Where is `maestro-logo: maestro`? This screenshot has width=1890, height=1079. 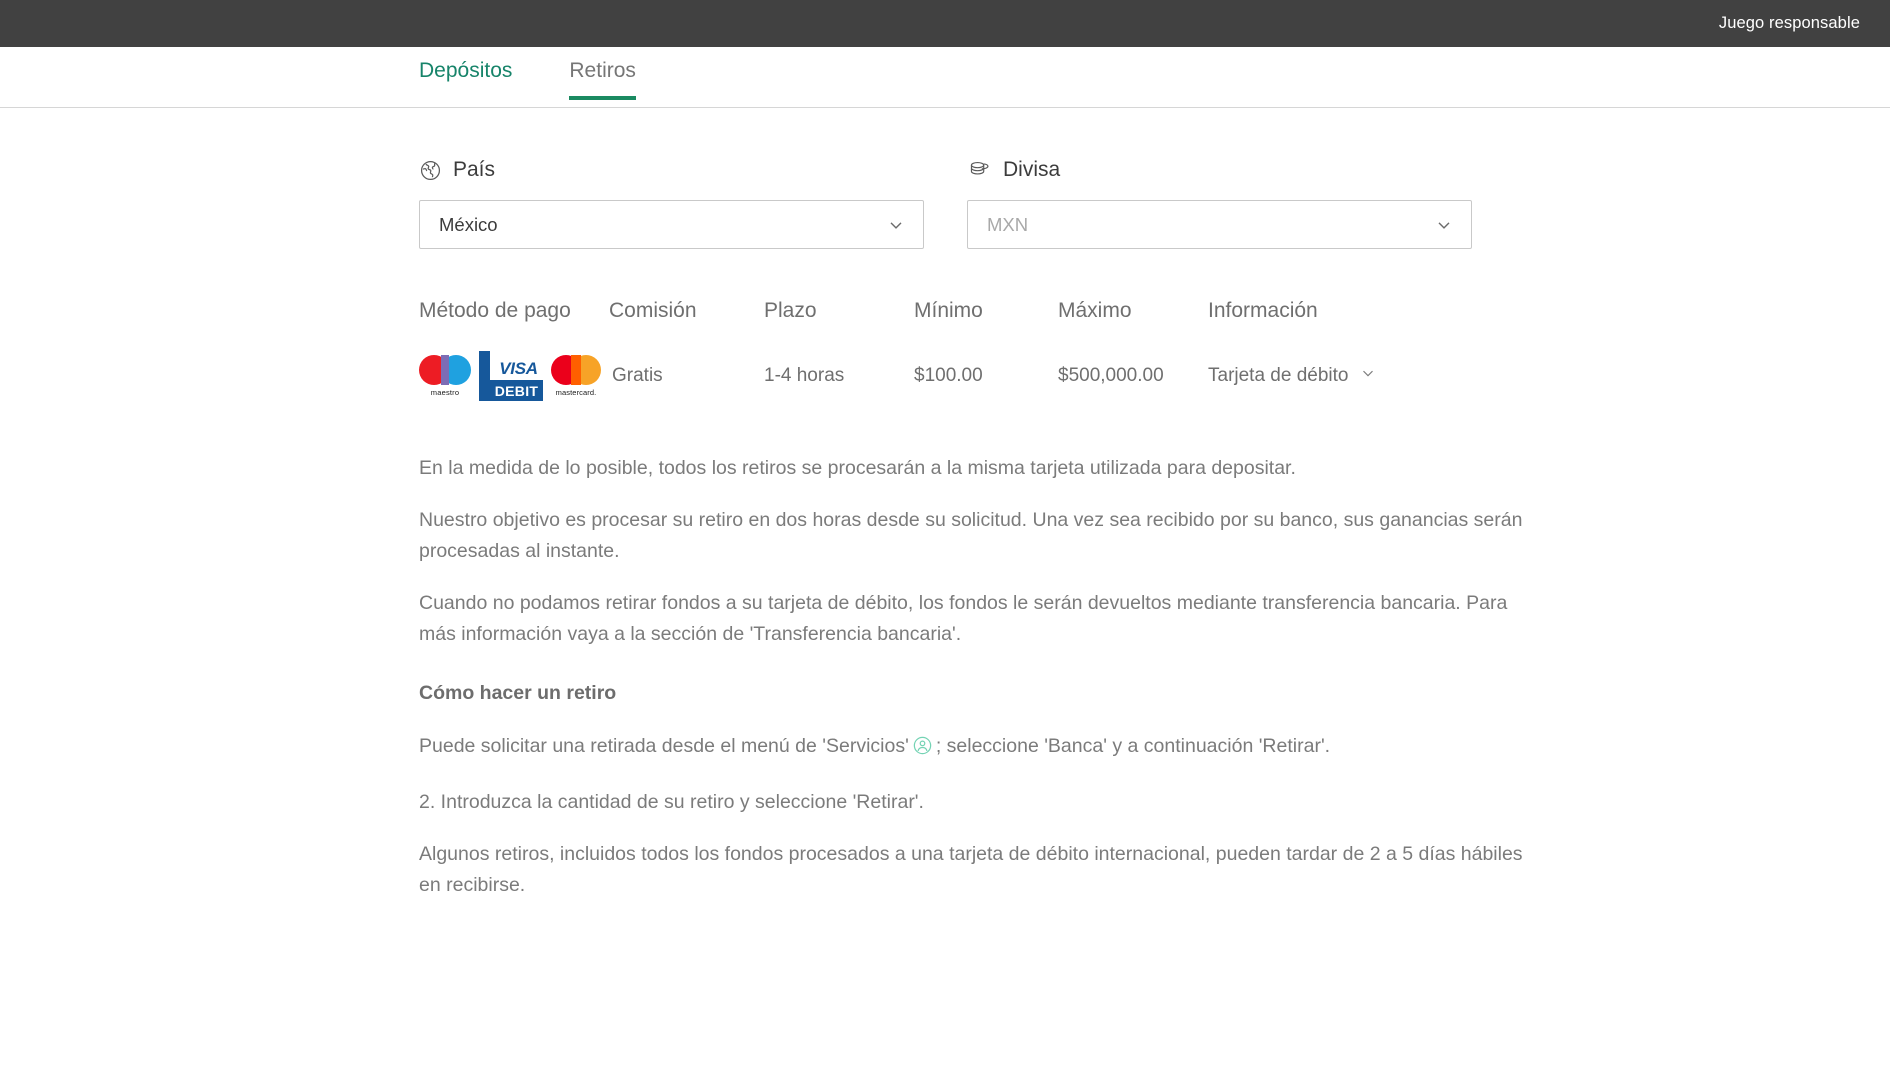
maestro-logo: maestro is located at coordinates (445, 376).